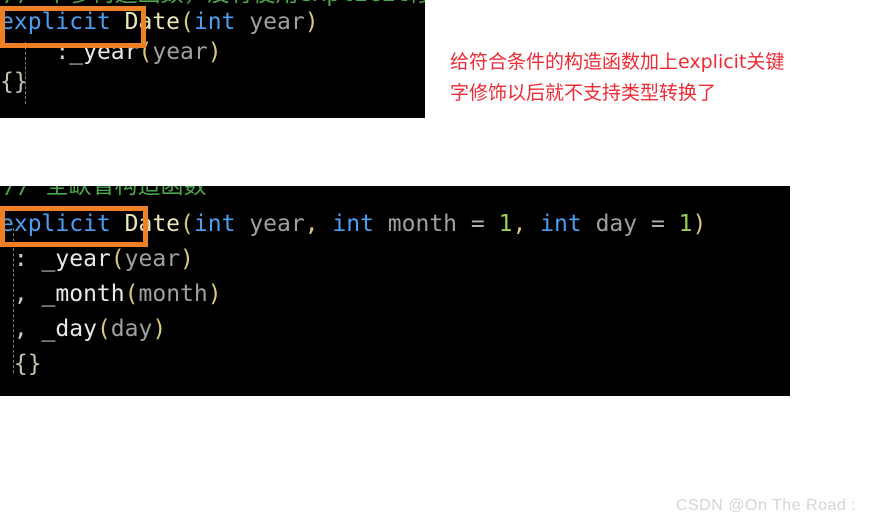 Image resolution: width=895 pixels, height=525 pixels. I want to click on code-comment-clipped-top: // 全缺省构造函数, so click(395, 196).